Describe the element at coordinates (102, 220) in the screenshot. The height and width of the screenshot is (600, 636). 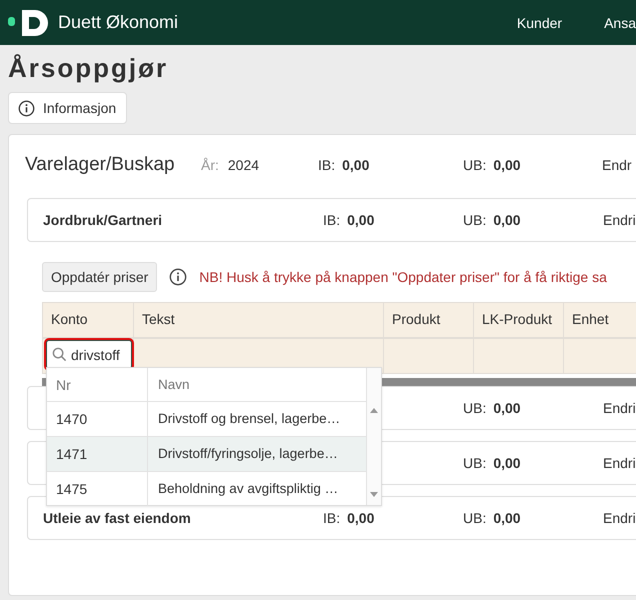
I see `group-name: Jordbruk/Gartneri` at that location.